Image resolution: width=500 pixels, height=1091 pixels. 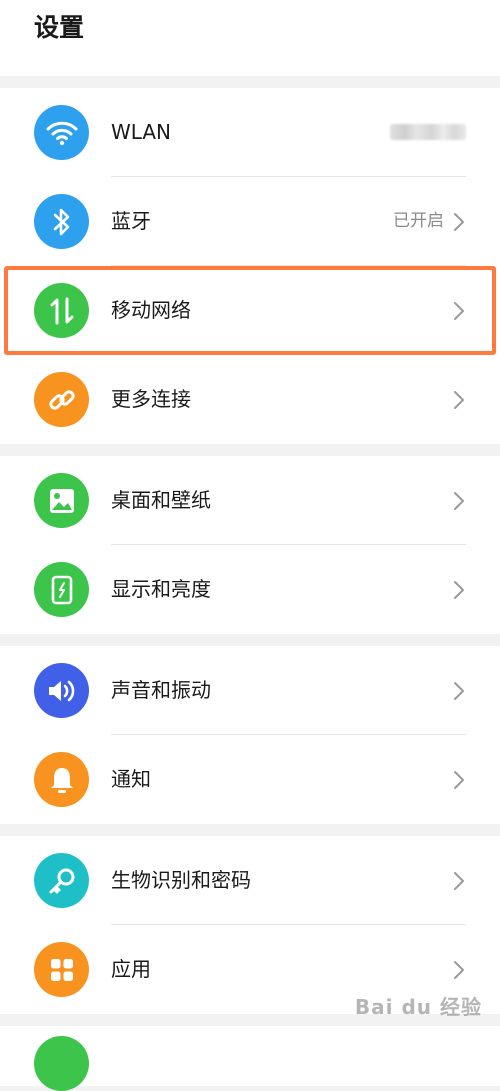 I want to click on settings-item-label: 桌面和壁纸, so click(x=161, y=500).